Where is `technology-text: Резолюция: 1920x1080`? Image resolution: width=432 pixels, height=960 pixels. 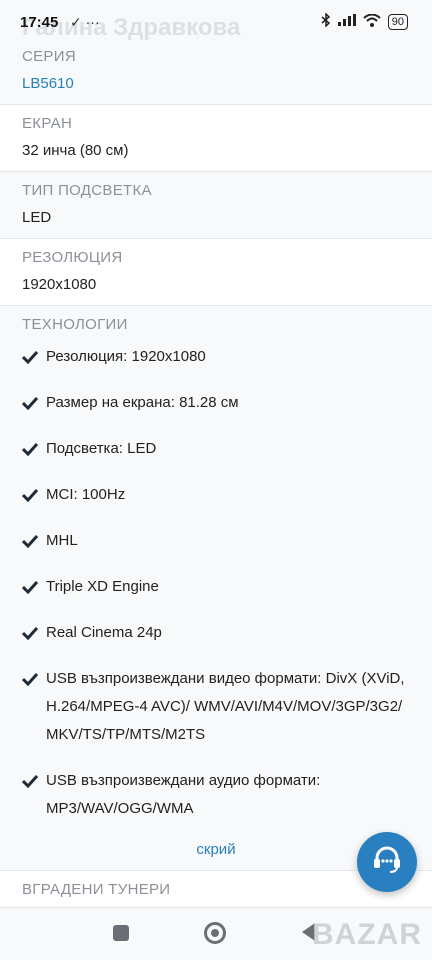 technology-text: Резолюция: 1920x1080 is located at coordinates (126, 356).